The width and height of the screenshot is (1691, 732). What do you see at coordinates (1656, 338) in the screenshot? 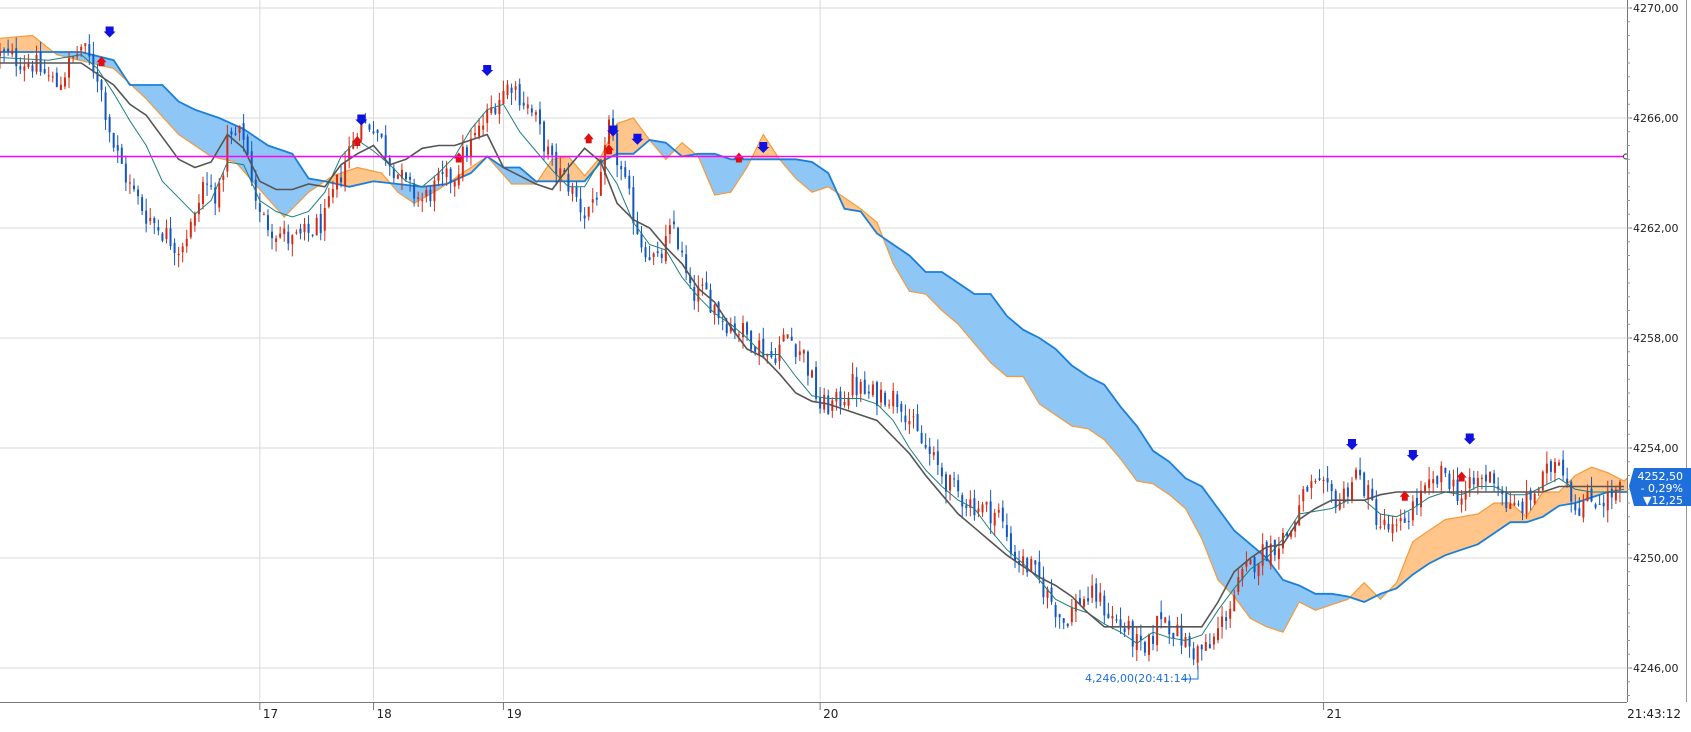
I see `price-tick-label: 4258,00` at bounding box center [1656, 338].